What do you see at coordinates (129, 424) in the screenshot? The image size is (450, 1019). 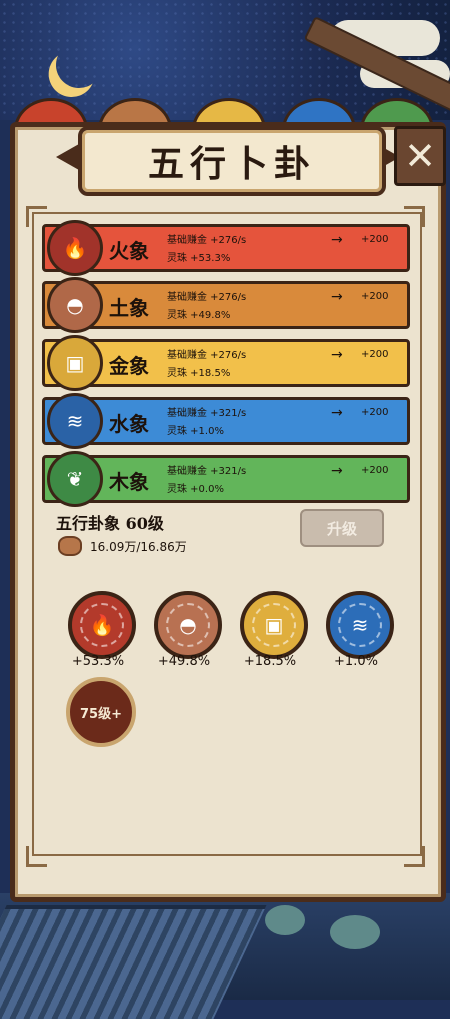 I see `row-name: 水象` at bounding box center [129, 424].